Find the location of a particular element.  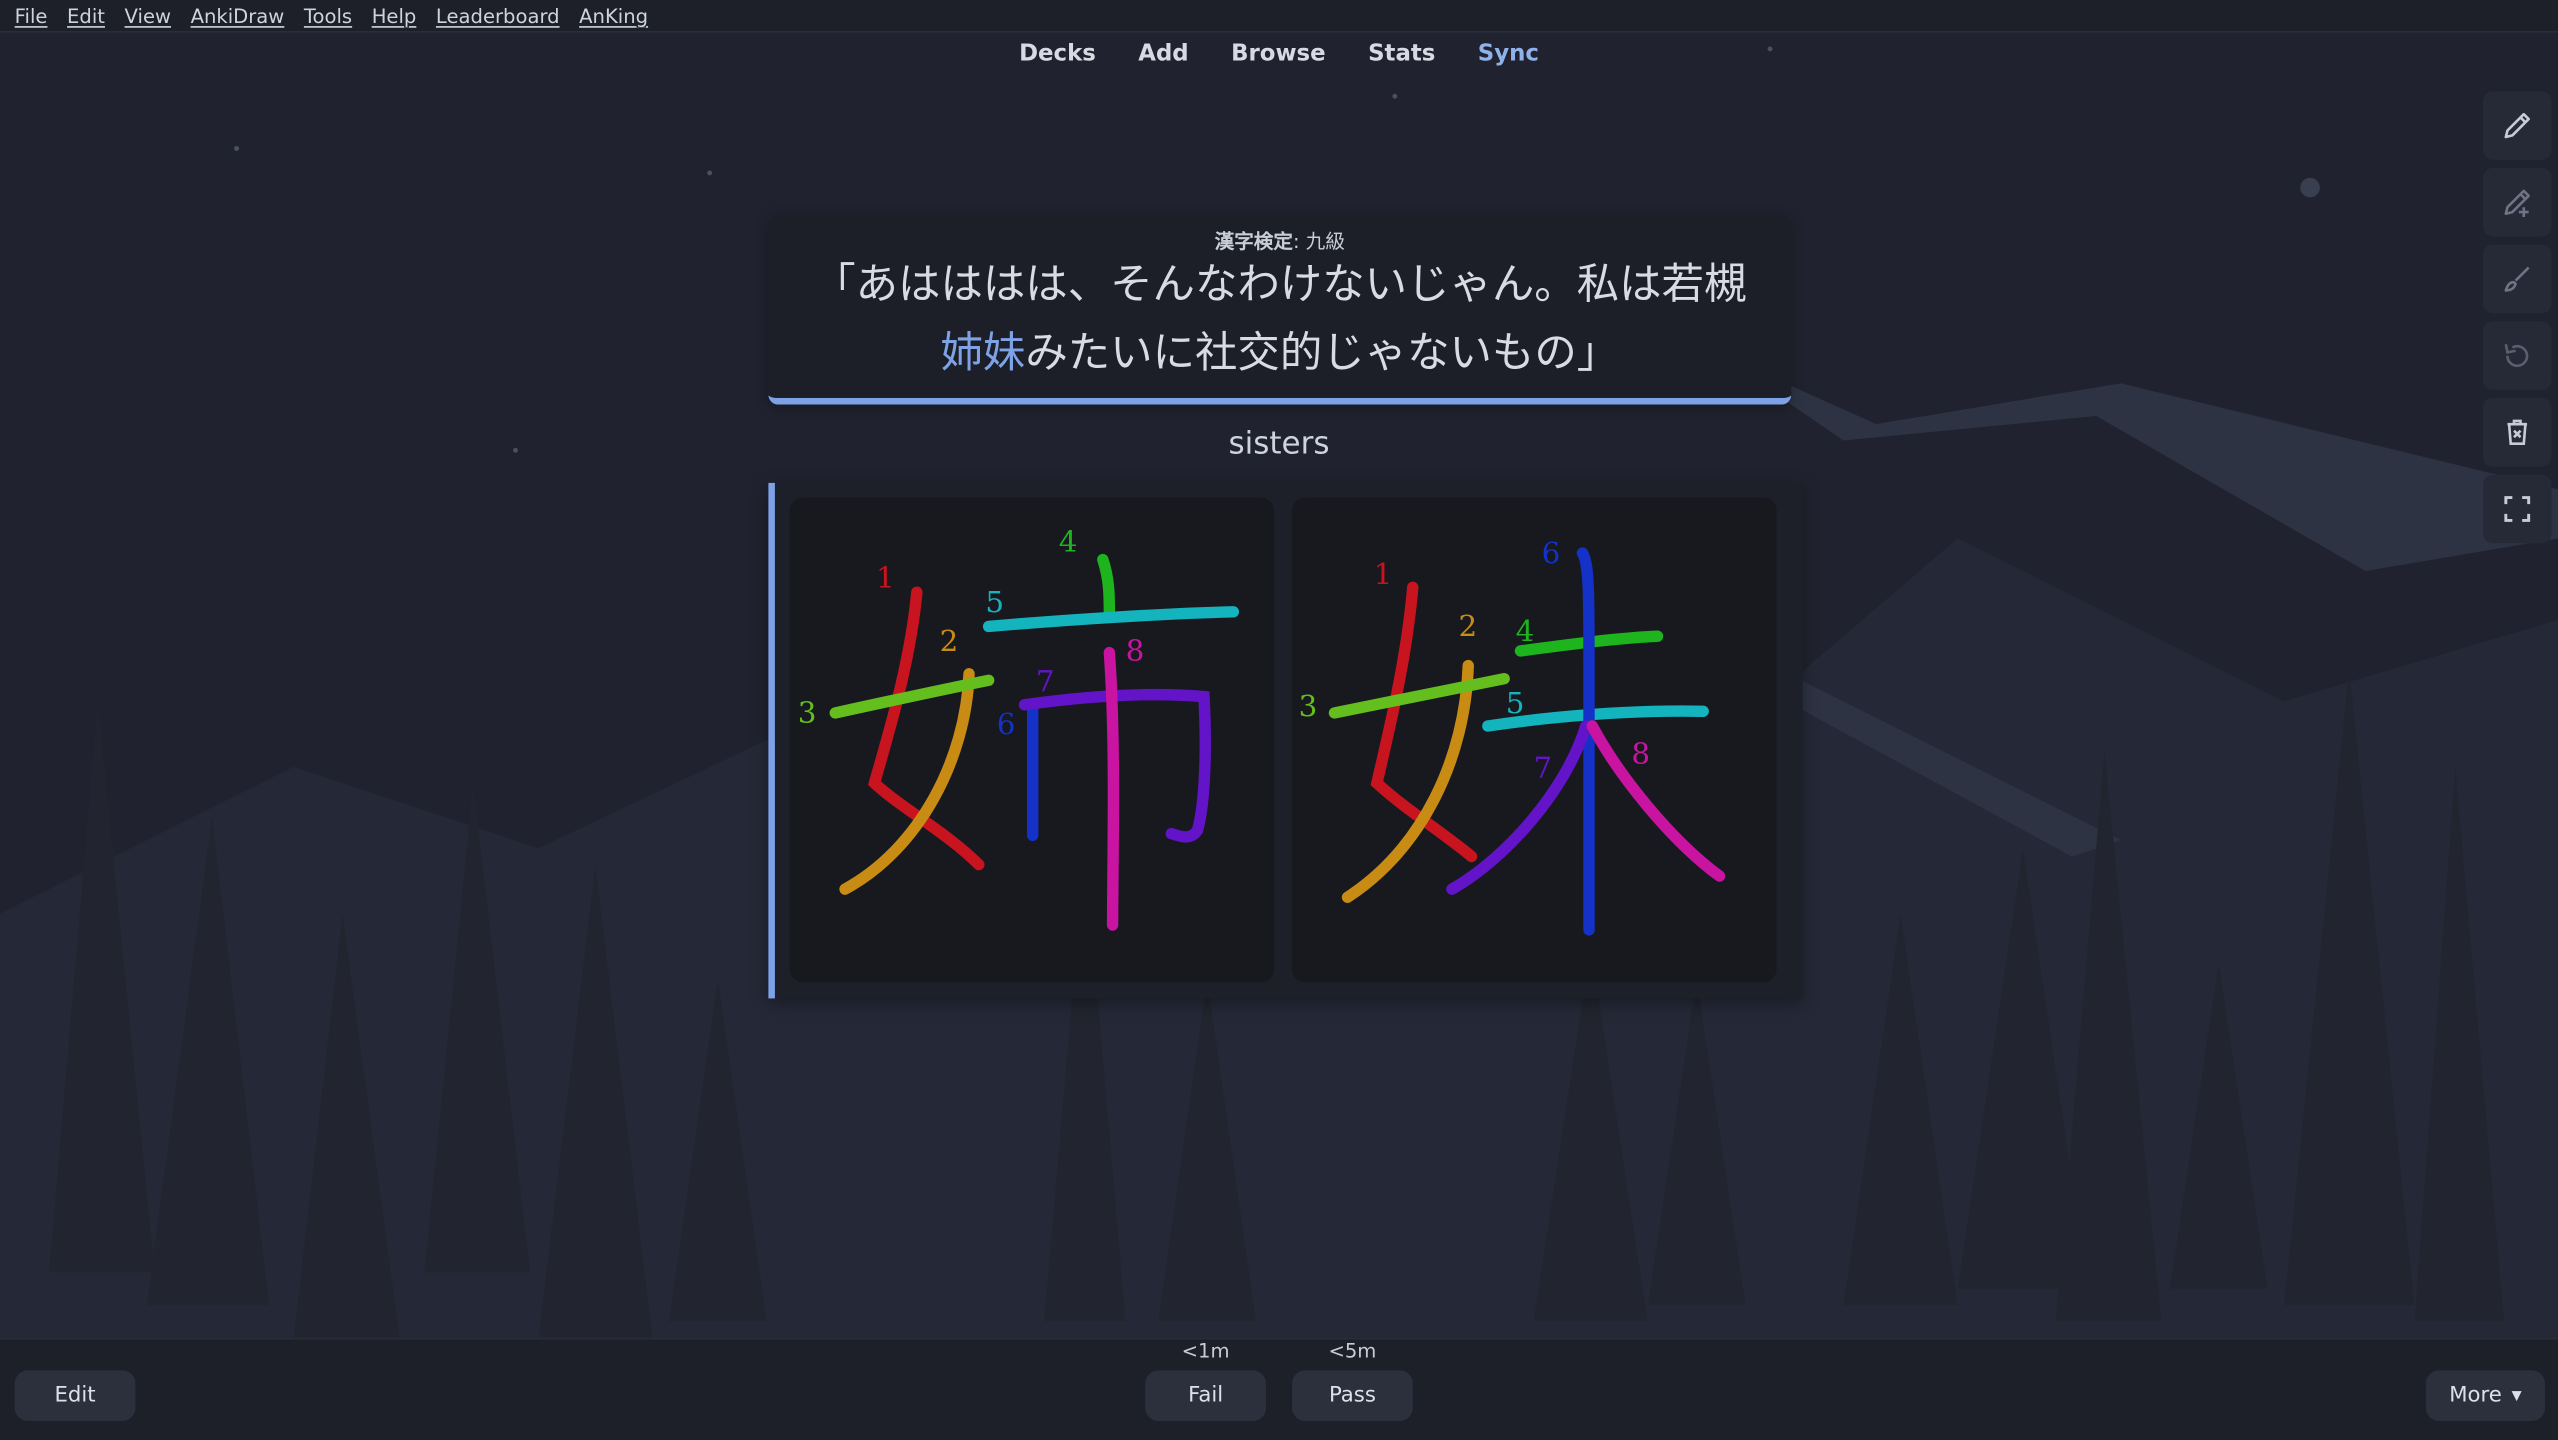

pencil-plus-button is located at coordinates (2517, 202).